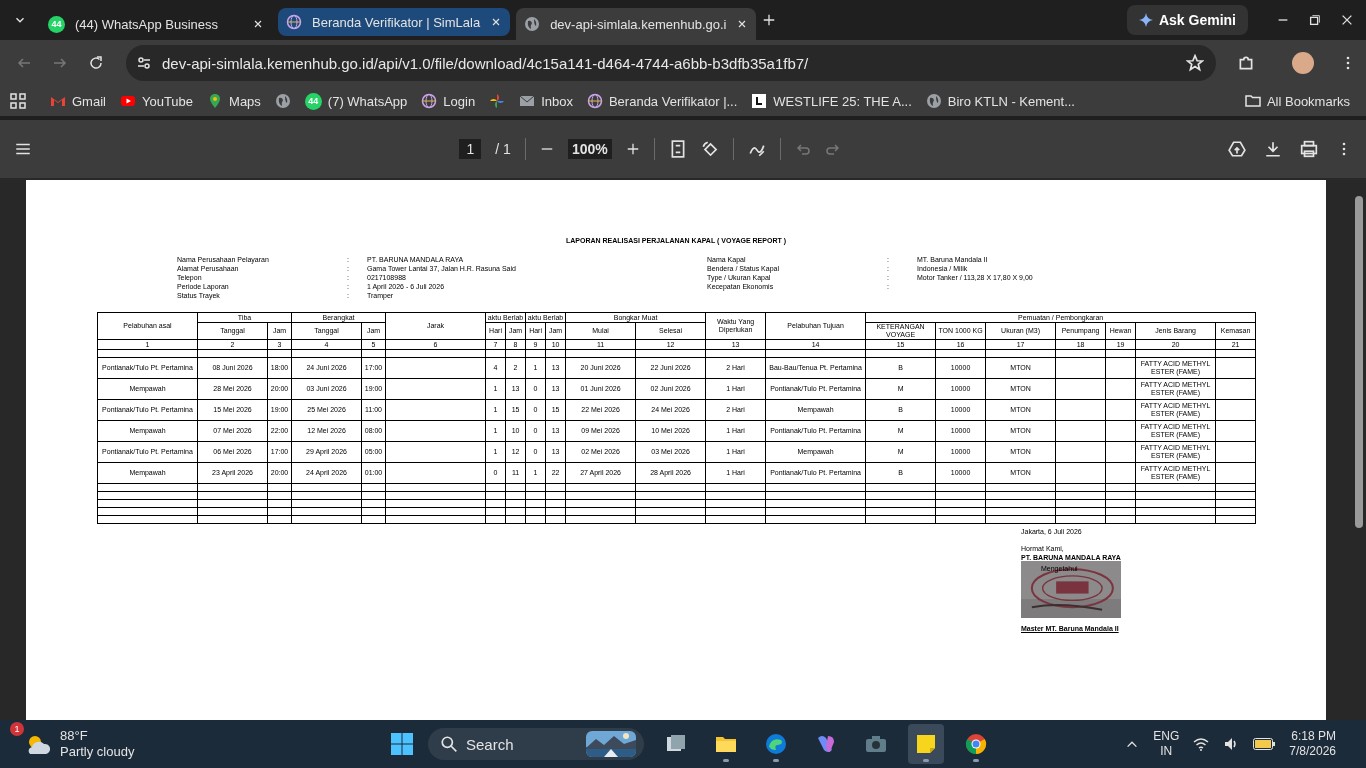 The height and width of the screenshot is (768, 1366). Describe the element at coordinates (486, 63) in the screenshot. I see `url-text: dev-api-simlala.kemenhub.go.id/api/v1.0/file/download/4c15a141-d464-4744-a6bb-b3dfb35a1fb7/` at that location.